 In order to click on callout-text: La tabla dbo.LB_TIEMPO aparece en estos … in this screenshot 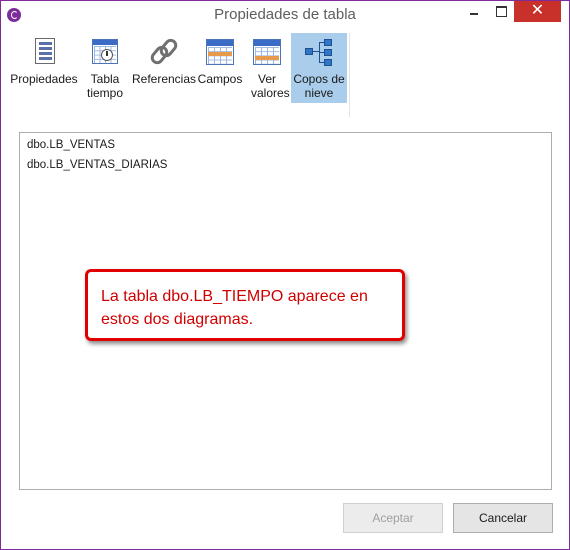, I will do `click(234, 308)`.